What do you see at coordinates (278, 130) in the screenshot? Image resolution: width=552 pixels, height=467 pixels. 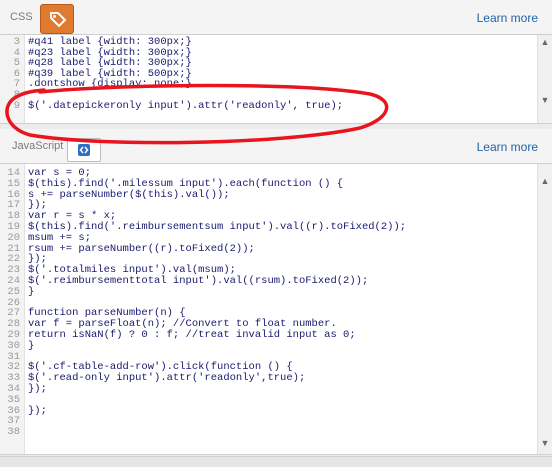 I see `panel-resize-handle` at bounding box center [278, 130].